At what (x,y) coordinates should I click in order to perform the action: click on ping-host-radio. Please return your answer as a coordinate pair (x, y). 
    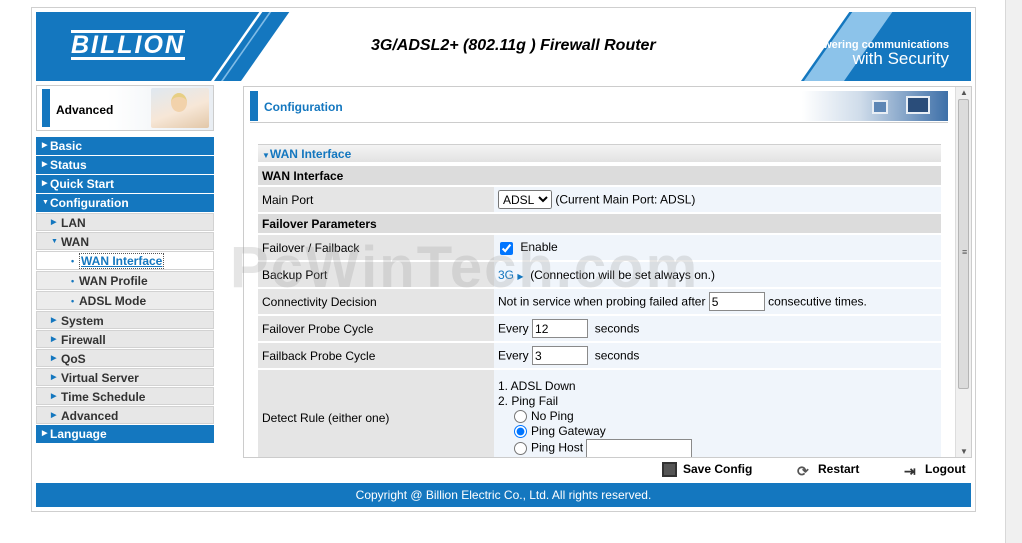
    Looking at the image, I should click on (520, 448).